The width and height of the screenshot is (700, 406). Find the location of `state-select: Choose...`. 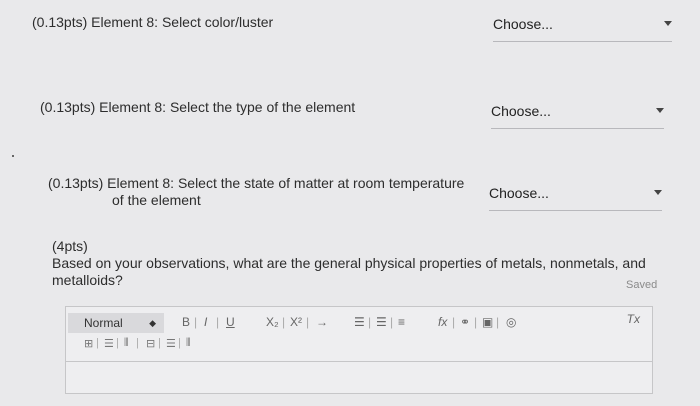

state-select: Choose... is located at coordinates (575, 198).